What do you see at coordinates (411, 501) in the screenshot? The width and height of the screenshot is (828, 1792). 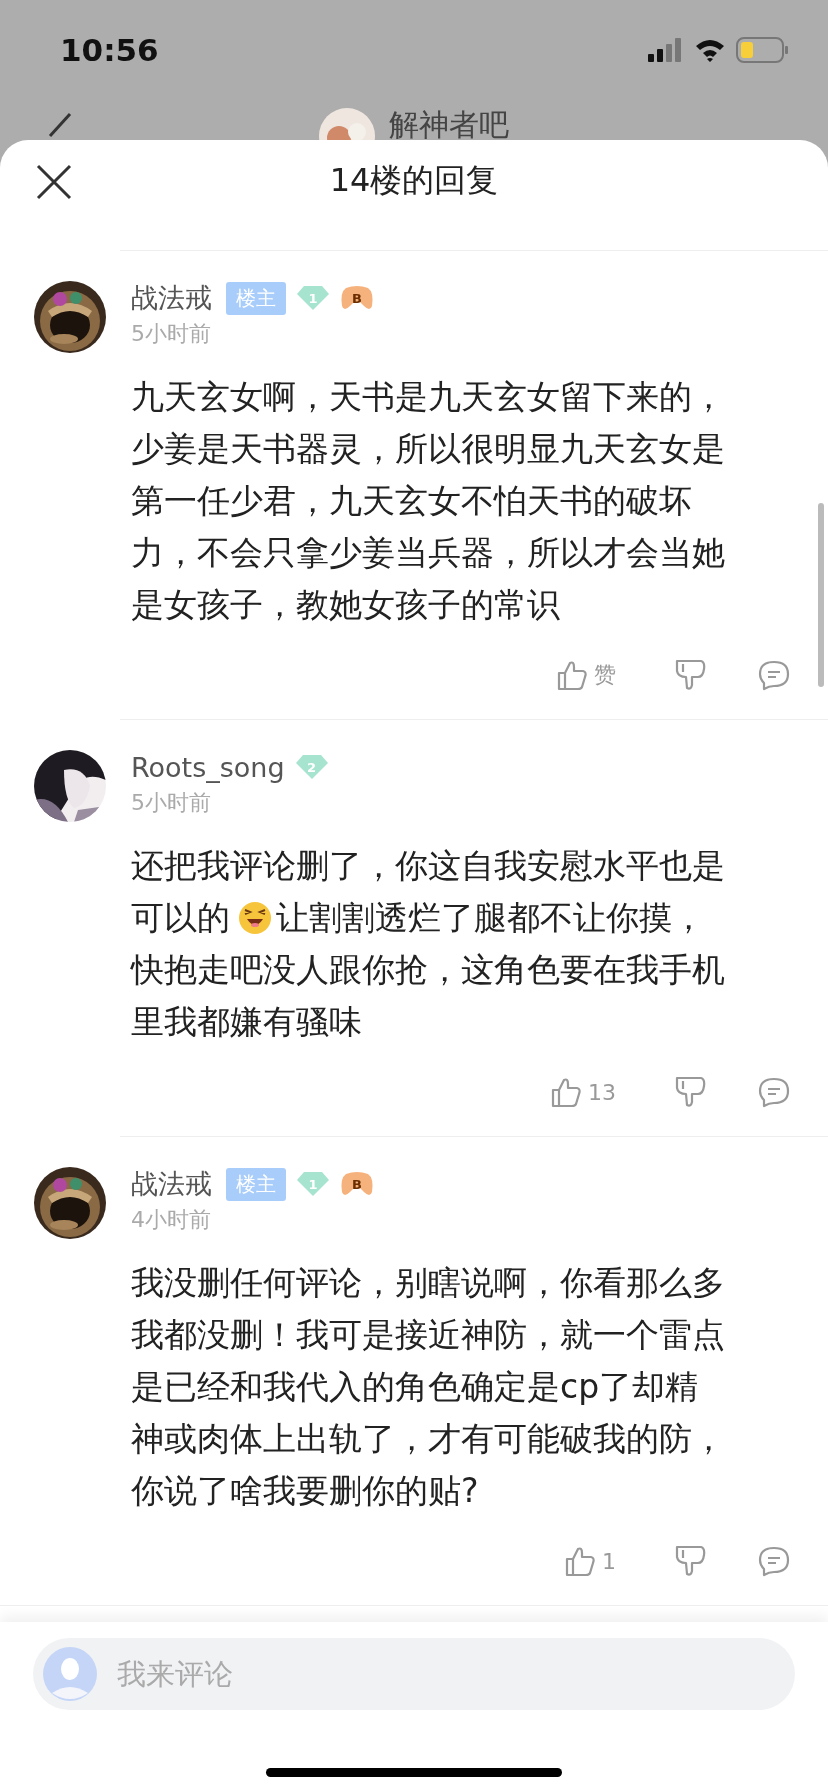 I see `comment-text: 第一任少君，九天玄女不怕天书的破坏` at bounding box center [411, 501].